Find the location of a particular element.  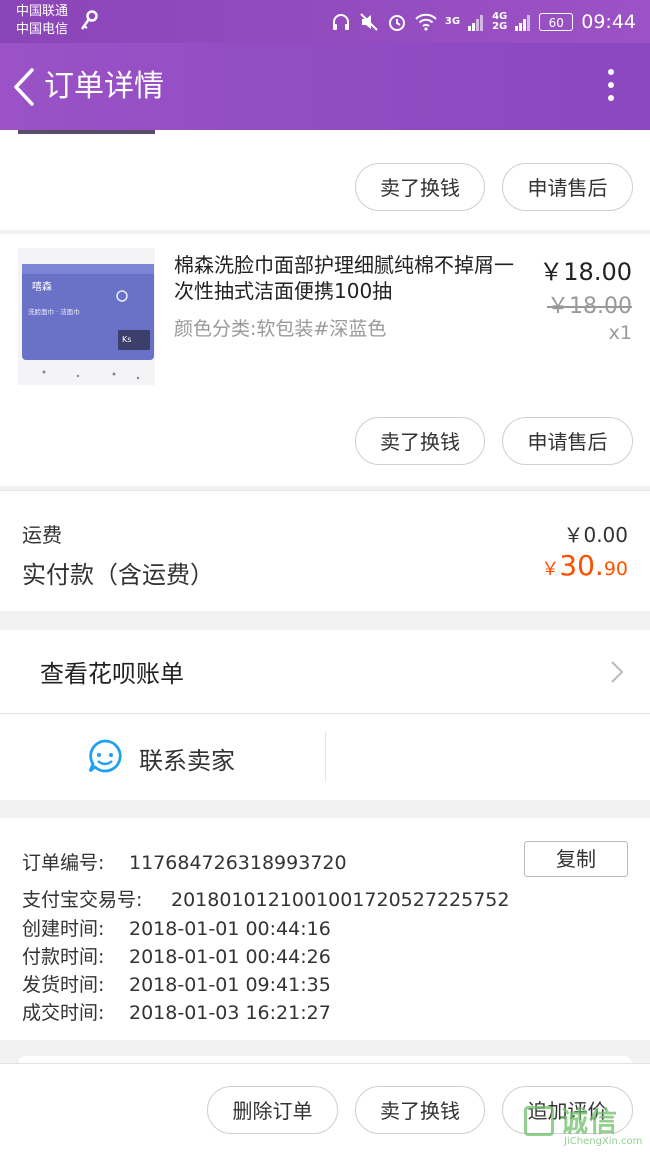

price-summary: 运费 ￥0.00 实付款（含运费） ￥30.90 is located at coordinates (325, 550).